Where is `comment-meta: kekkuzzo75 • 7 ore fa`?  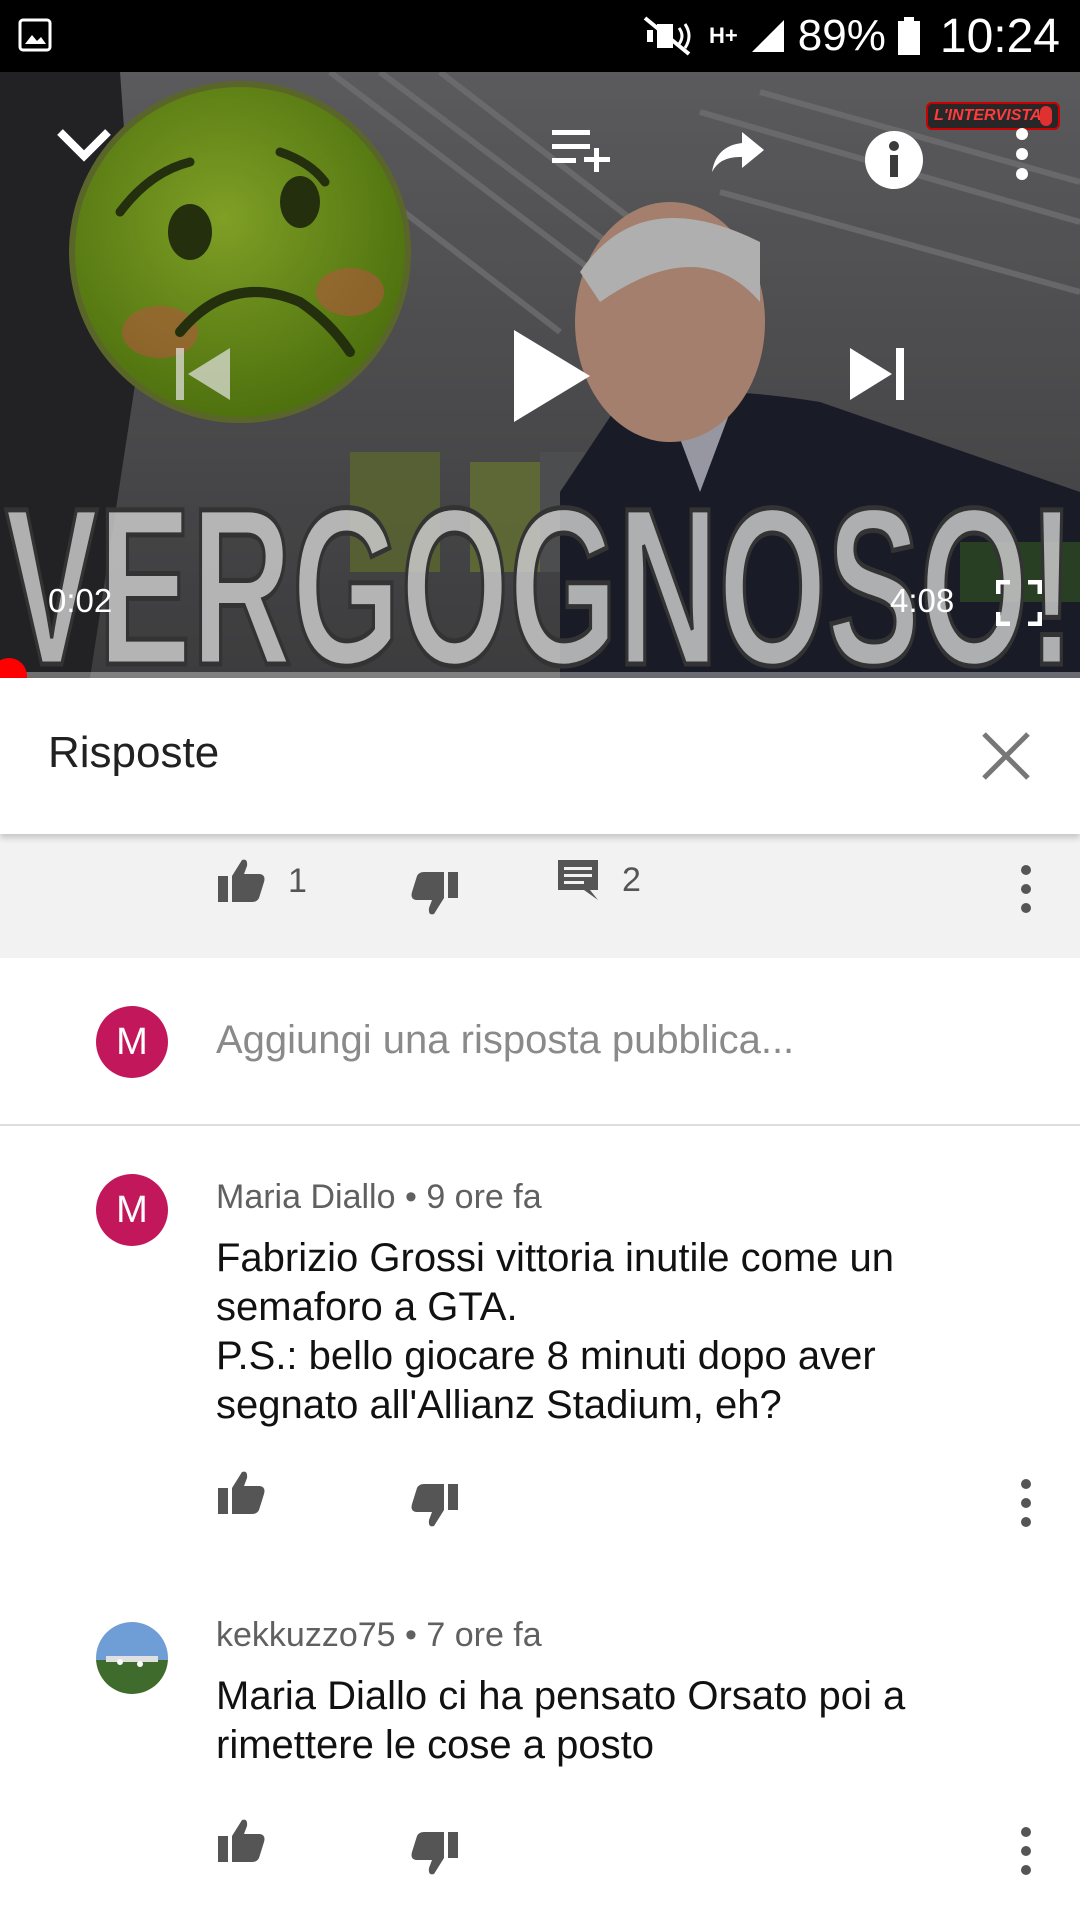 comment-meta: kekkuzzo75 • 7 ore fa is located at coordinates (379, 1635).